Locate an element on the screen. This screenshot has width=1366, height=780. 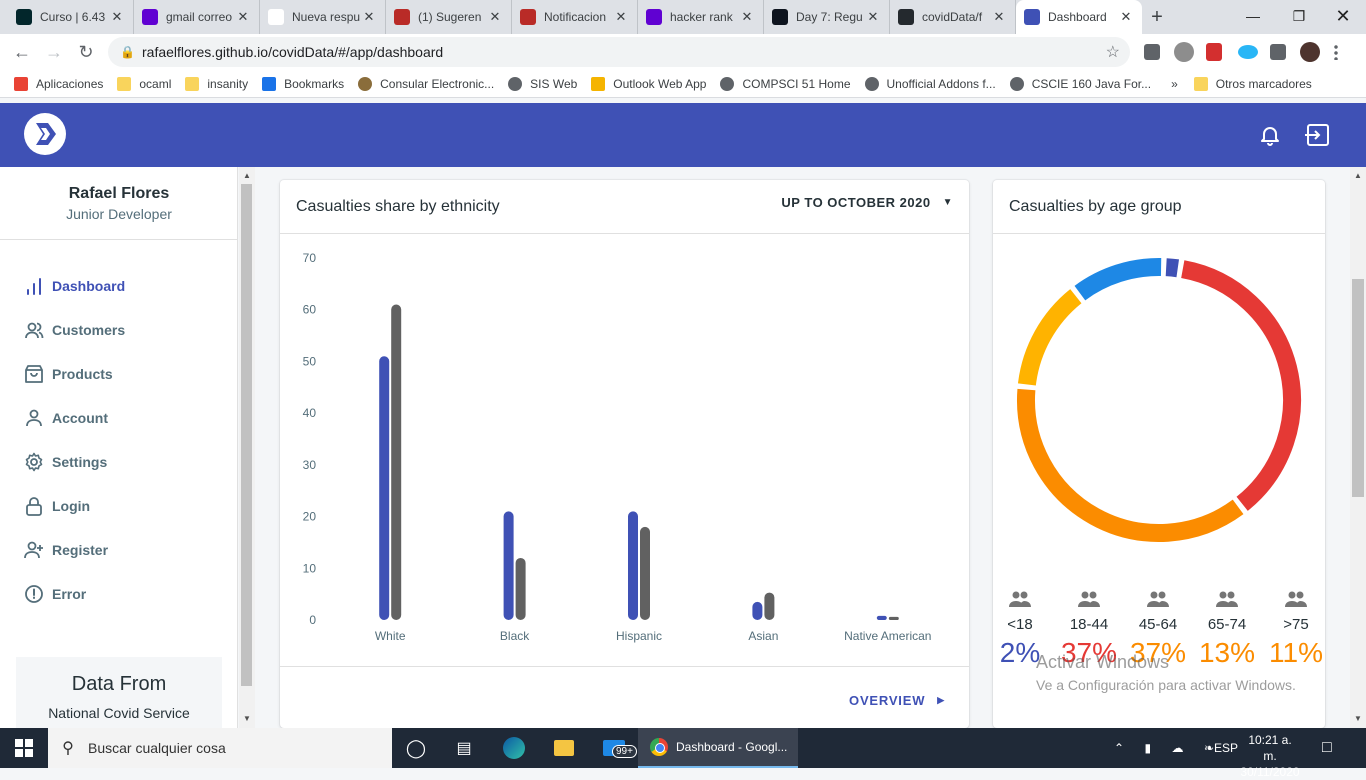
cloud-icon is located at coordinates (1248, 52).